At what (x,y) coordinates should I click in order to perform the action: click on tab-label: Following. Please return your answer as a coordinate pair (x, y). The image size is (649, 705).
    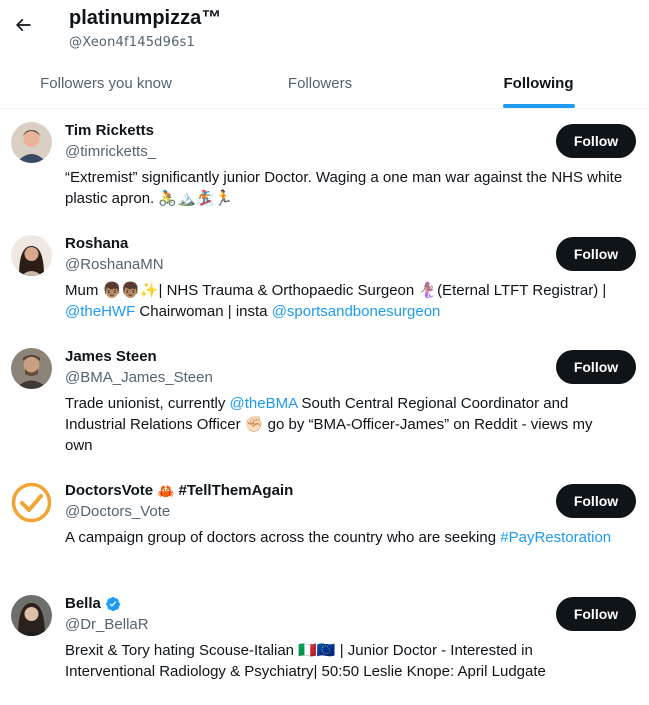
    Looking at the image, I should click on (538, 83).